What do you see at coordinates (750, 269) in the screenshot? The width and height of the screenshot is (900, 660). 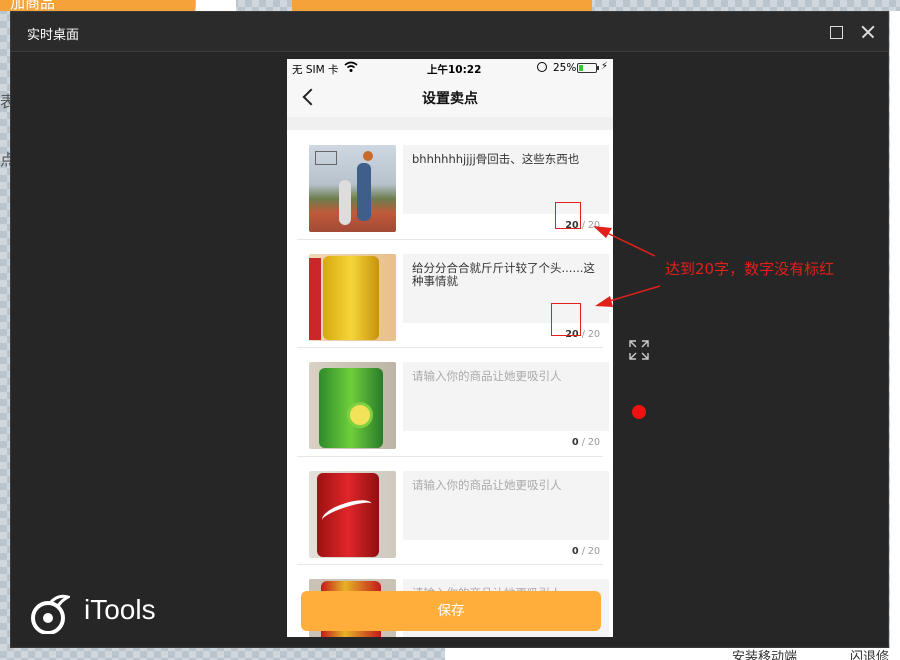 I see `annotation-text: 达到20字，数字没有标红` at bounding box center [750, 269].